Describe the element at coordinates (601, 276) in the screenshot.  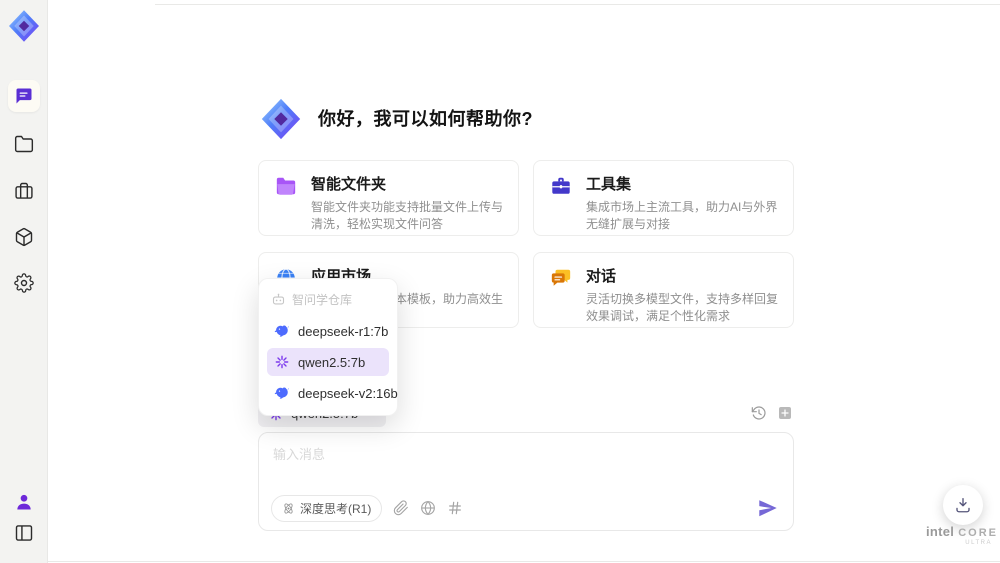
I see `card-title: 对话` at that location.